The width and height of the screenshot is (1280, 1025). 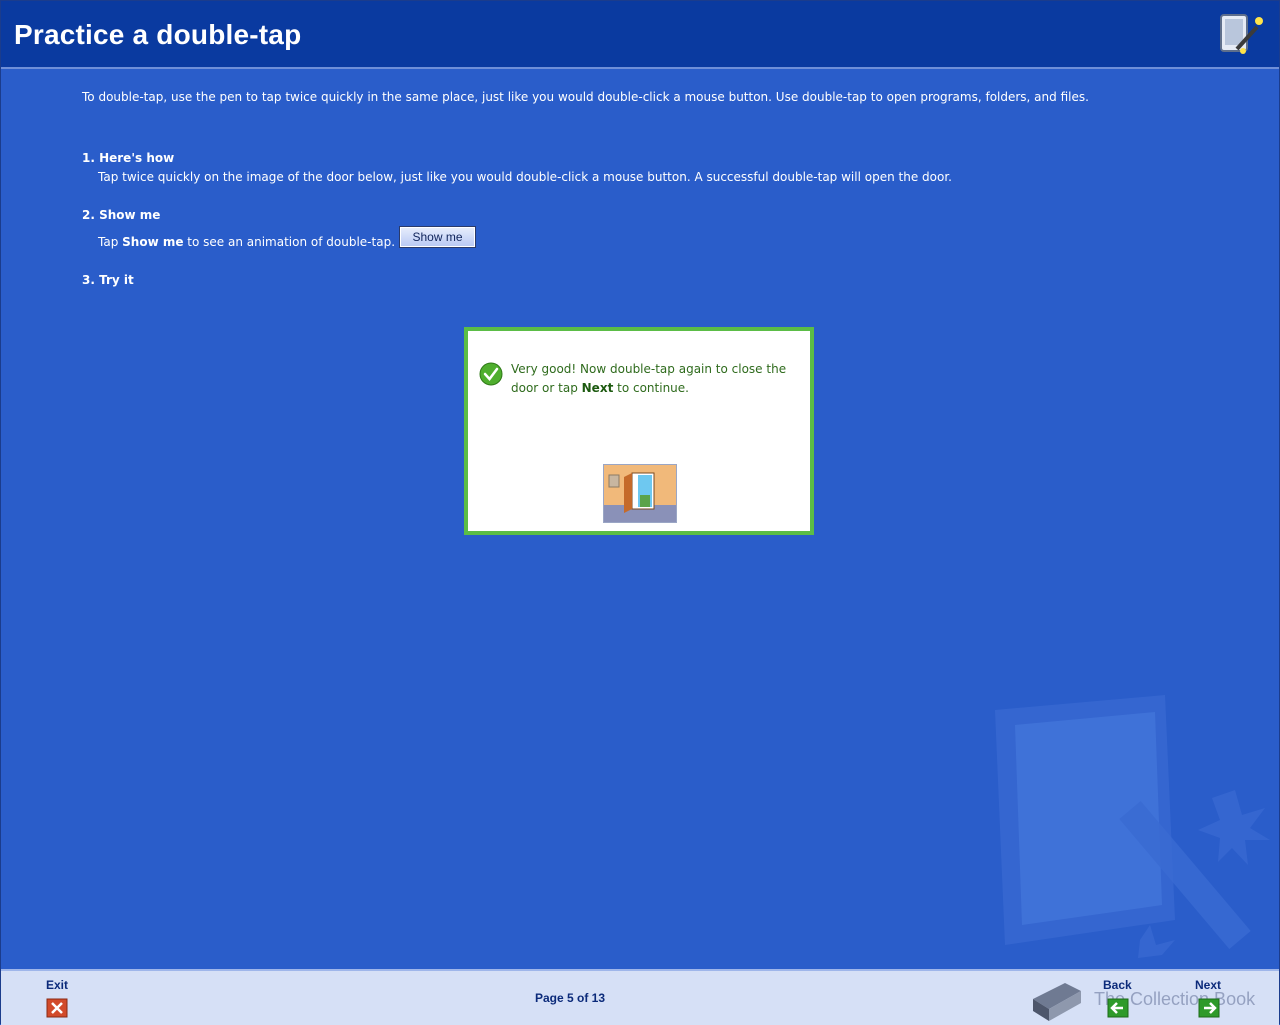 What do you see at coordinates (1132, 826) in the screenshot?
I see `book-watermark-icon` at bounding box center [1132, 826].